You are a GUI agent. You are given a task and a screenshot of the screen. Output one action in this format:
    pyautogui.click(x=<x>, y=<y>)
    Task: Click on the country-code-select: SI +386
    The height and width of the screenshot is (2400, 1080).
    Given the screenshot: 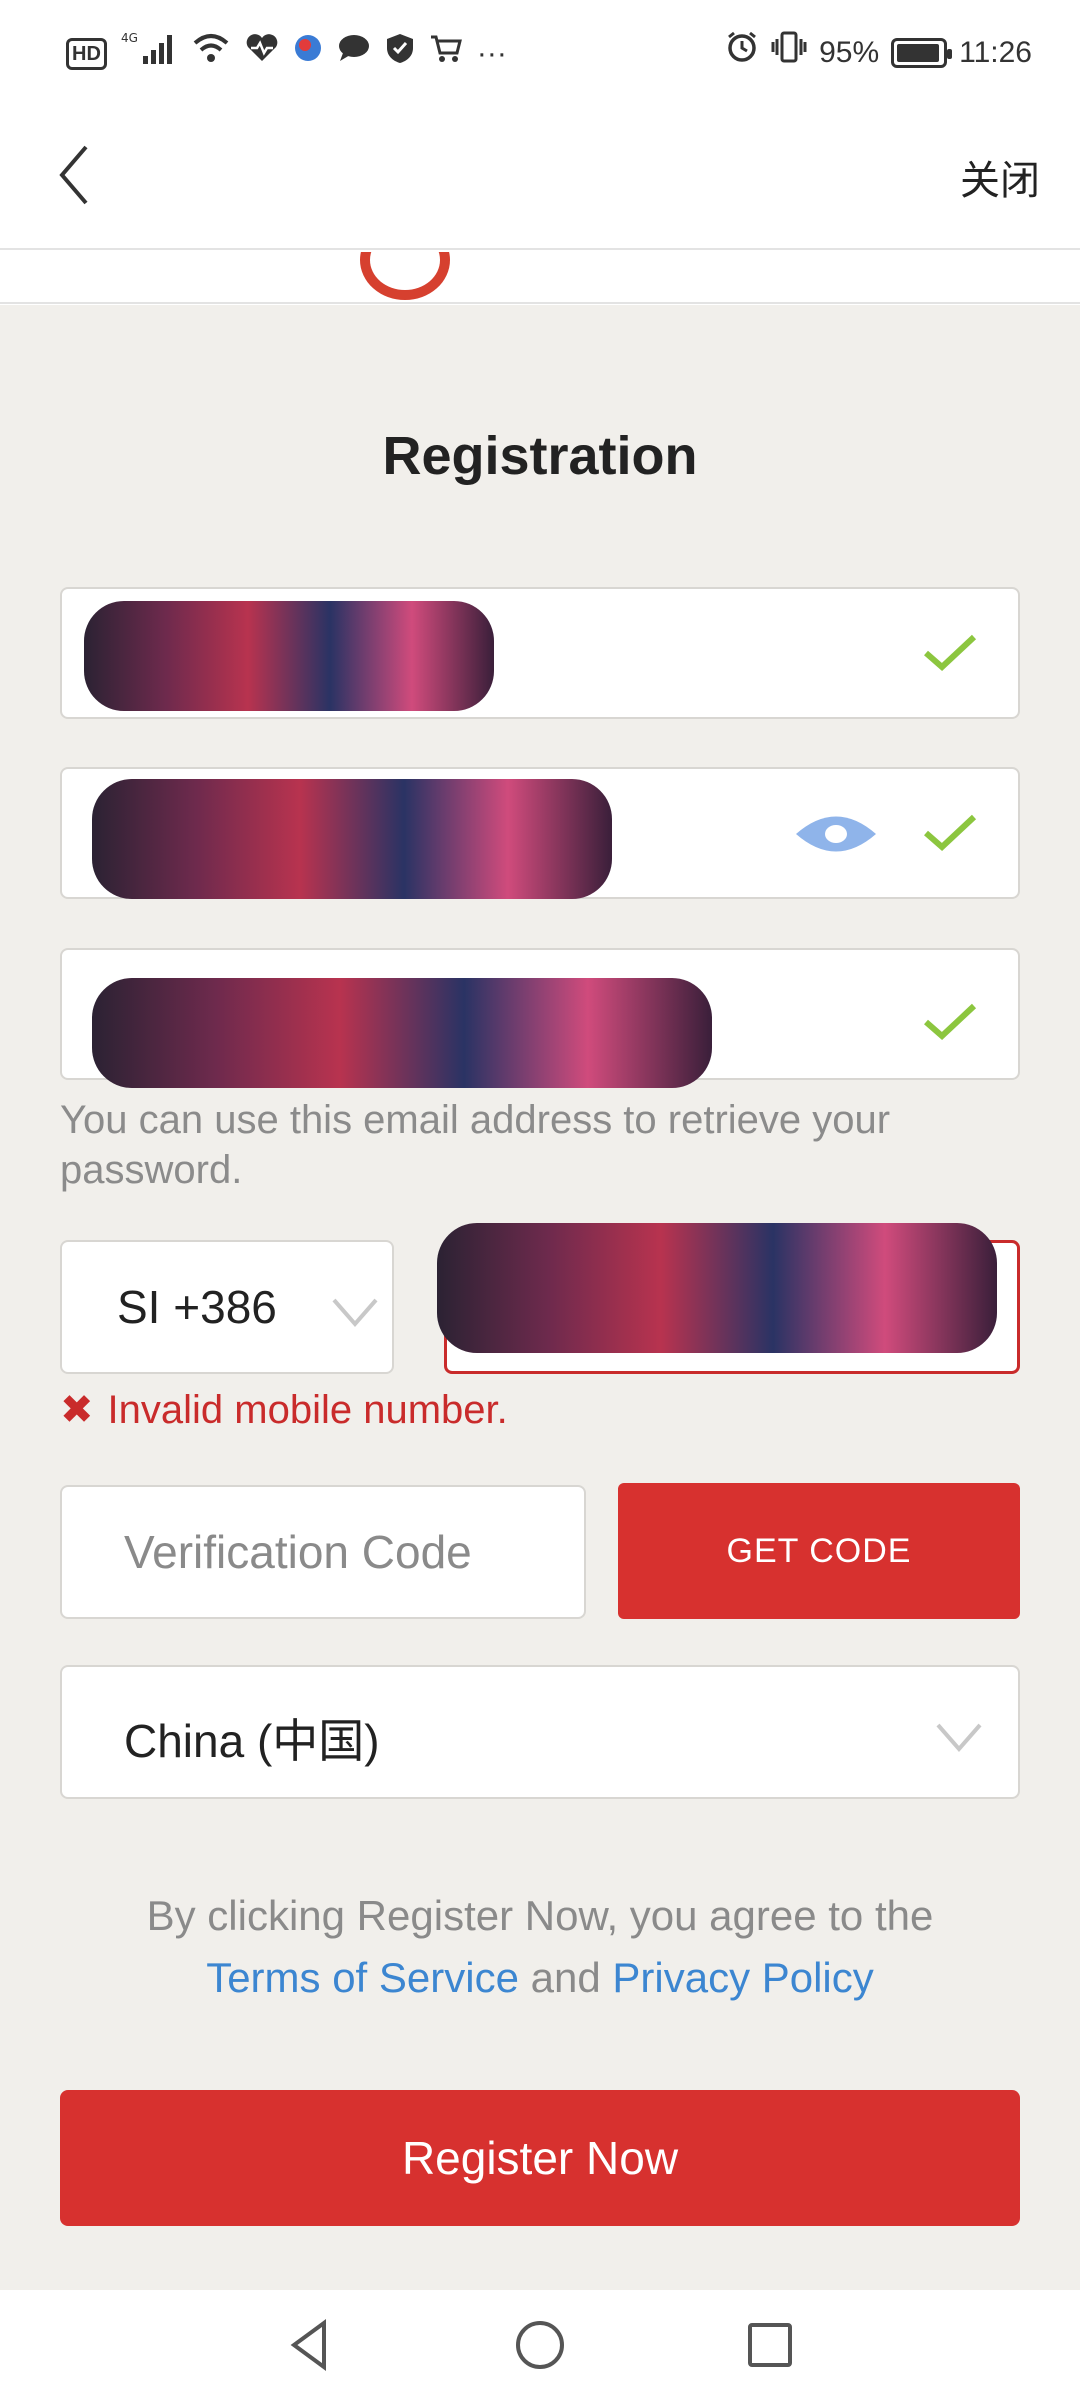 What is the action you would take?
    pyautogui.click(x=227, y=1307)
    